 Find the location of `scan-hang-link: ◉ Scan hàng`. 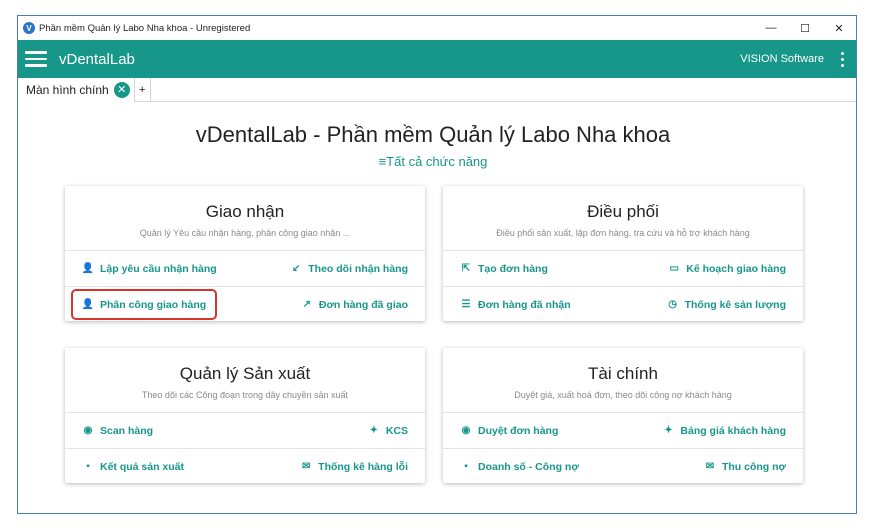

scan-hang-link: ◉ Scan hàng is located at coordinates (117, 431).